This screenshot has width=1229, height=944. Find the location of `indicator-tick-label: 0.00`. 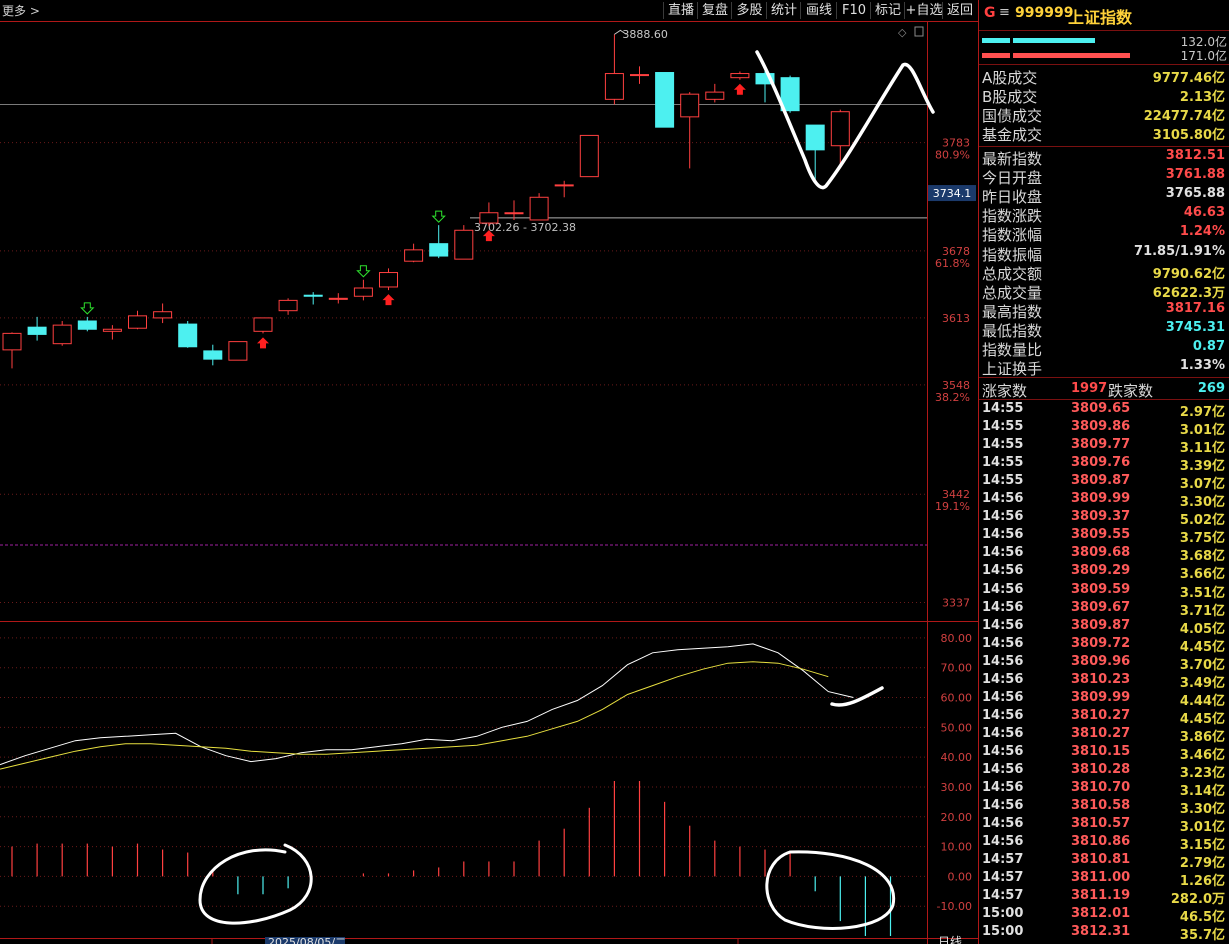

indicator-tick-label: 0.00 is located at coordinates (960, 876).